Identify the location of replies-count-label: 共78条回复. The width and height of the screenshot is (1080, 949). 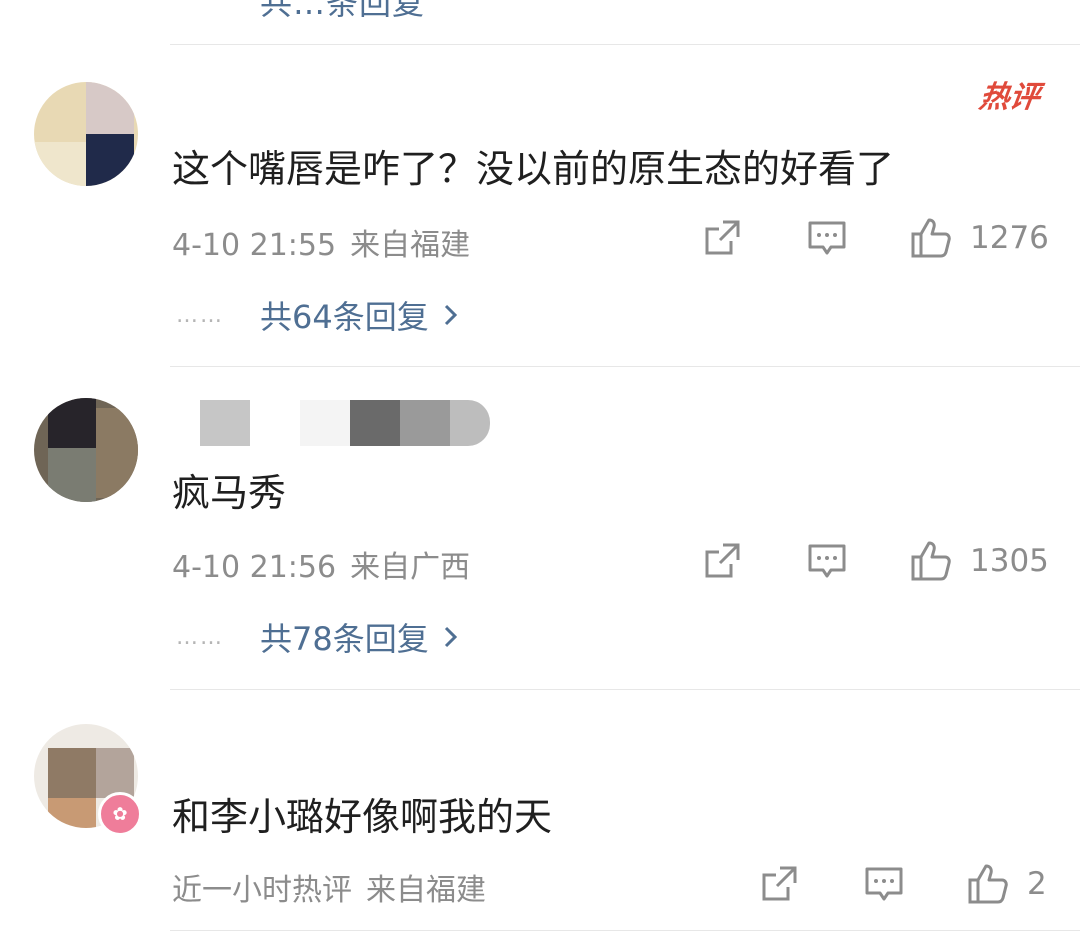
(344, 639).